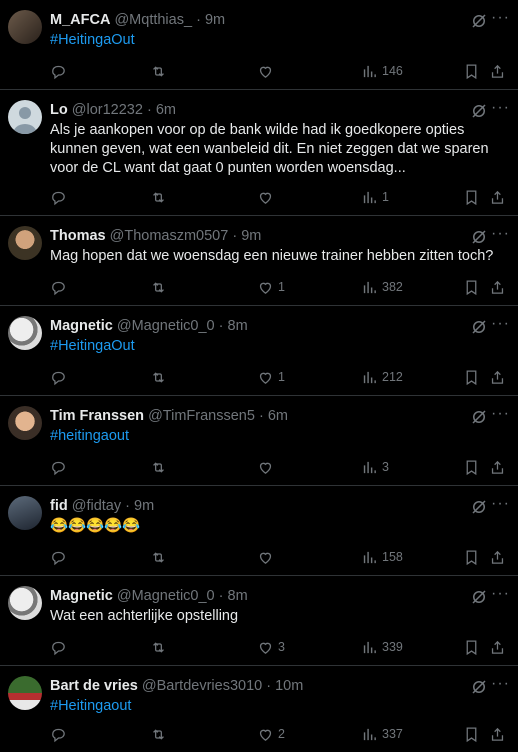  I want to click on tweet-text: Wat een achterlijke opstelling, so click(278, 616).